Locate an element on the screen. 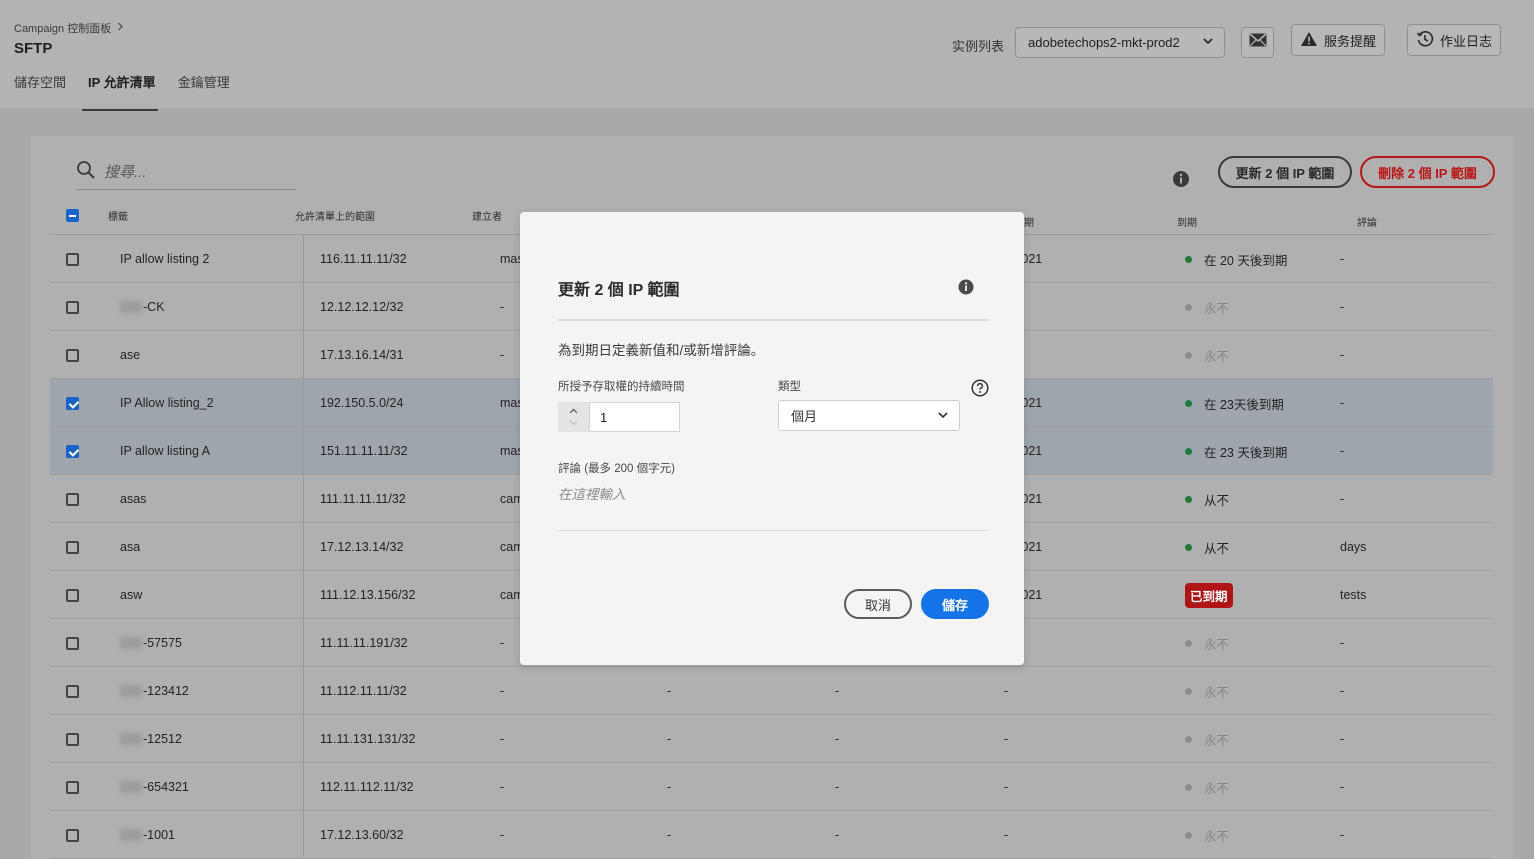 Image resolution: width=1534 pixels, height=859 pixels. comment-input: 在這裡輸入 is located at coordinates (592, 493).